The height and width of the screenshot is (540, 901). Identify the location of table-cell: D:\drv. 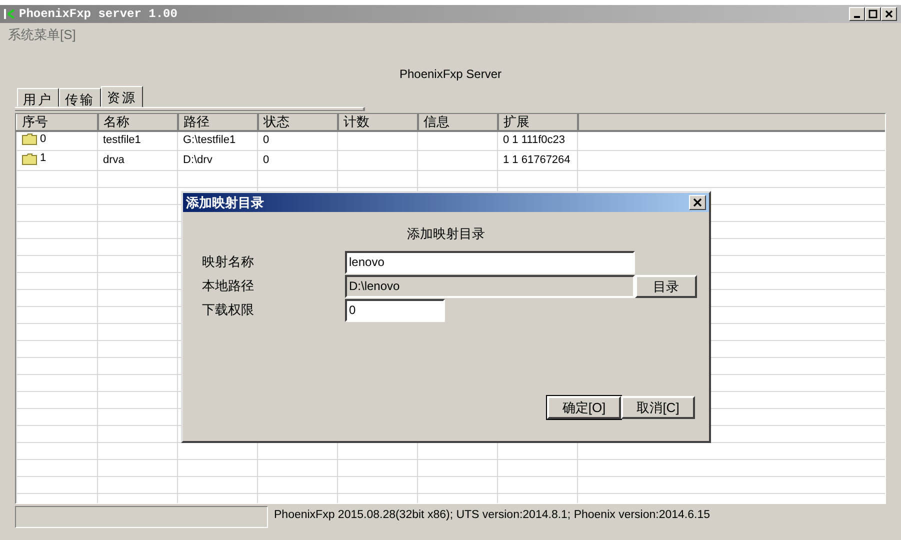
(197, 160).